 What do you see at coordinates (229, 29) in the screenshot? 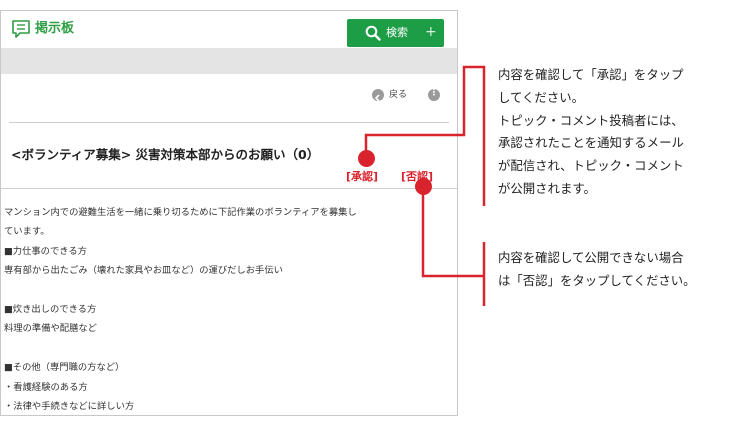
I see `app-header: 掲示板 検索 +` at bounding box center [229, 29].